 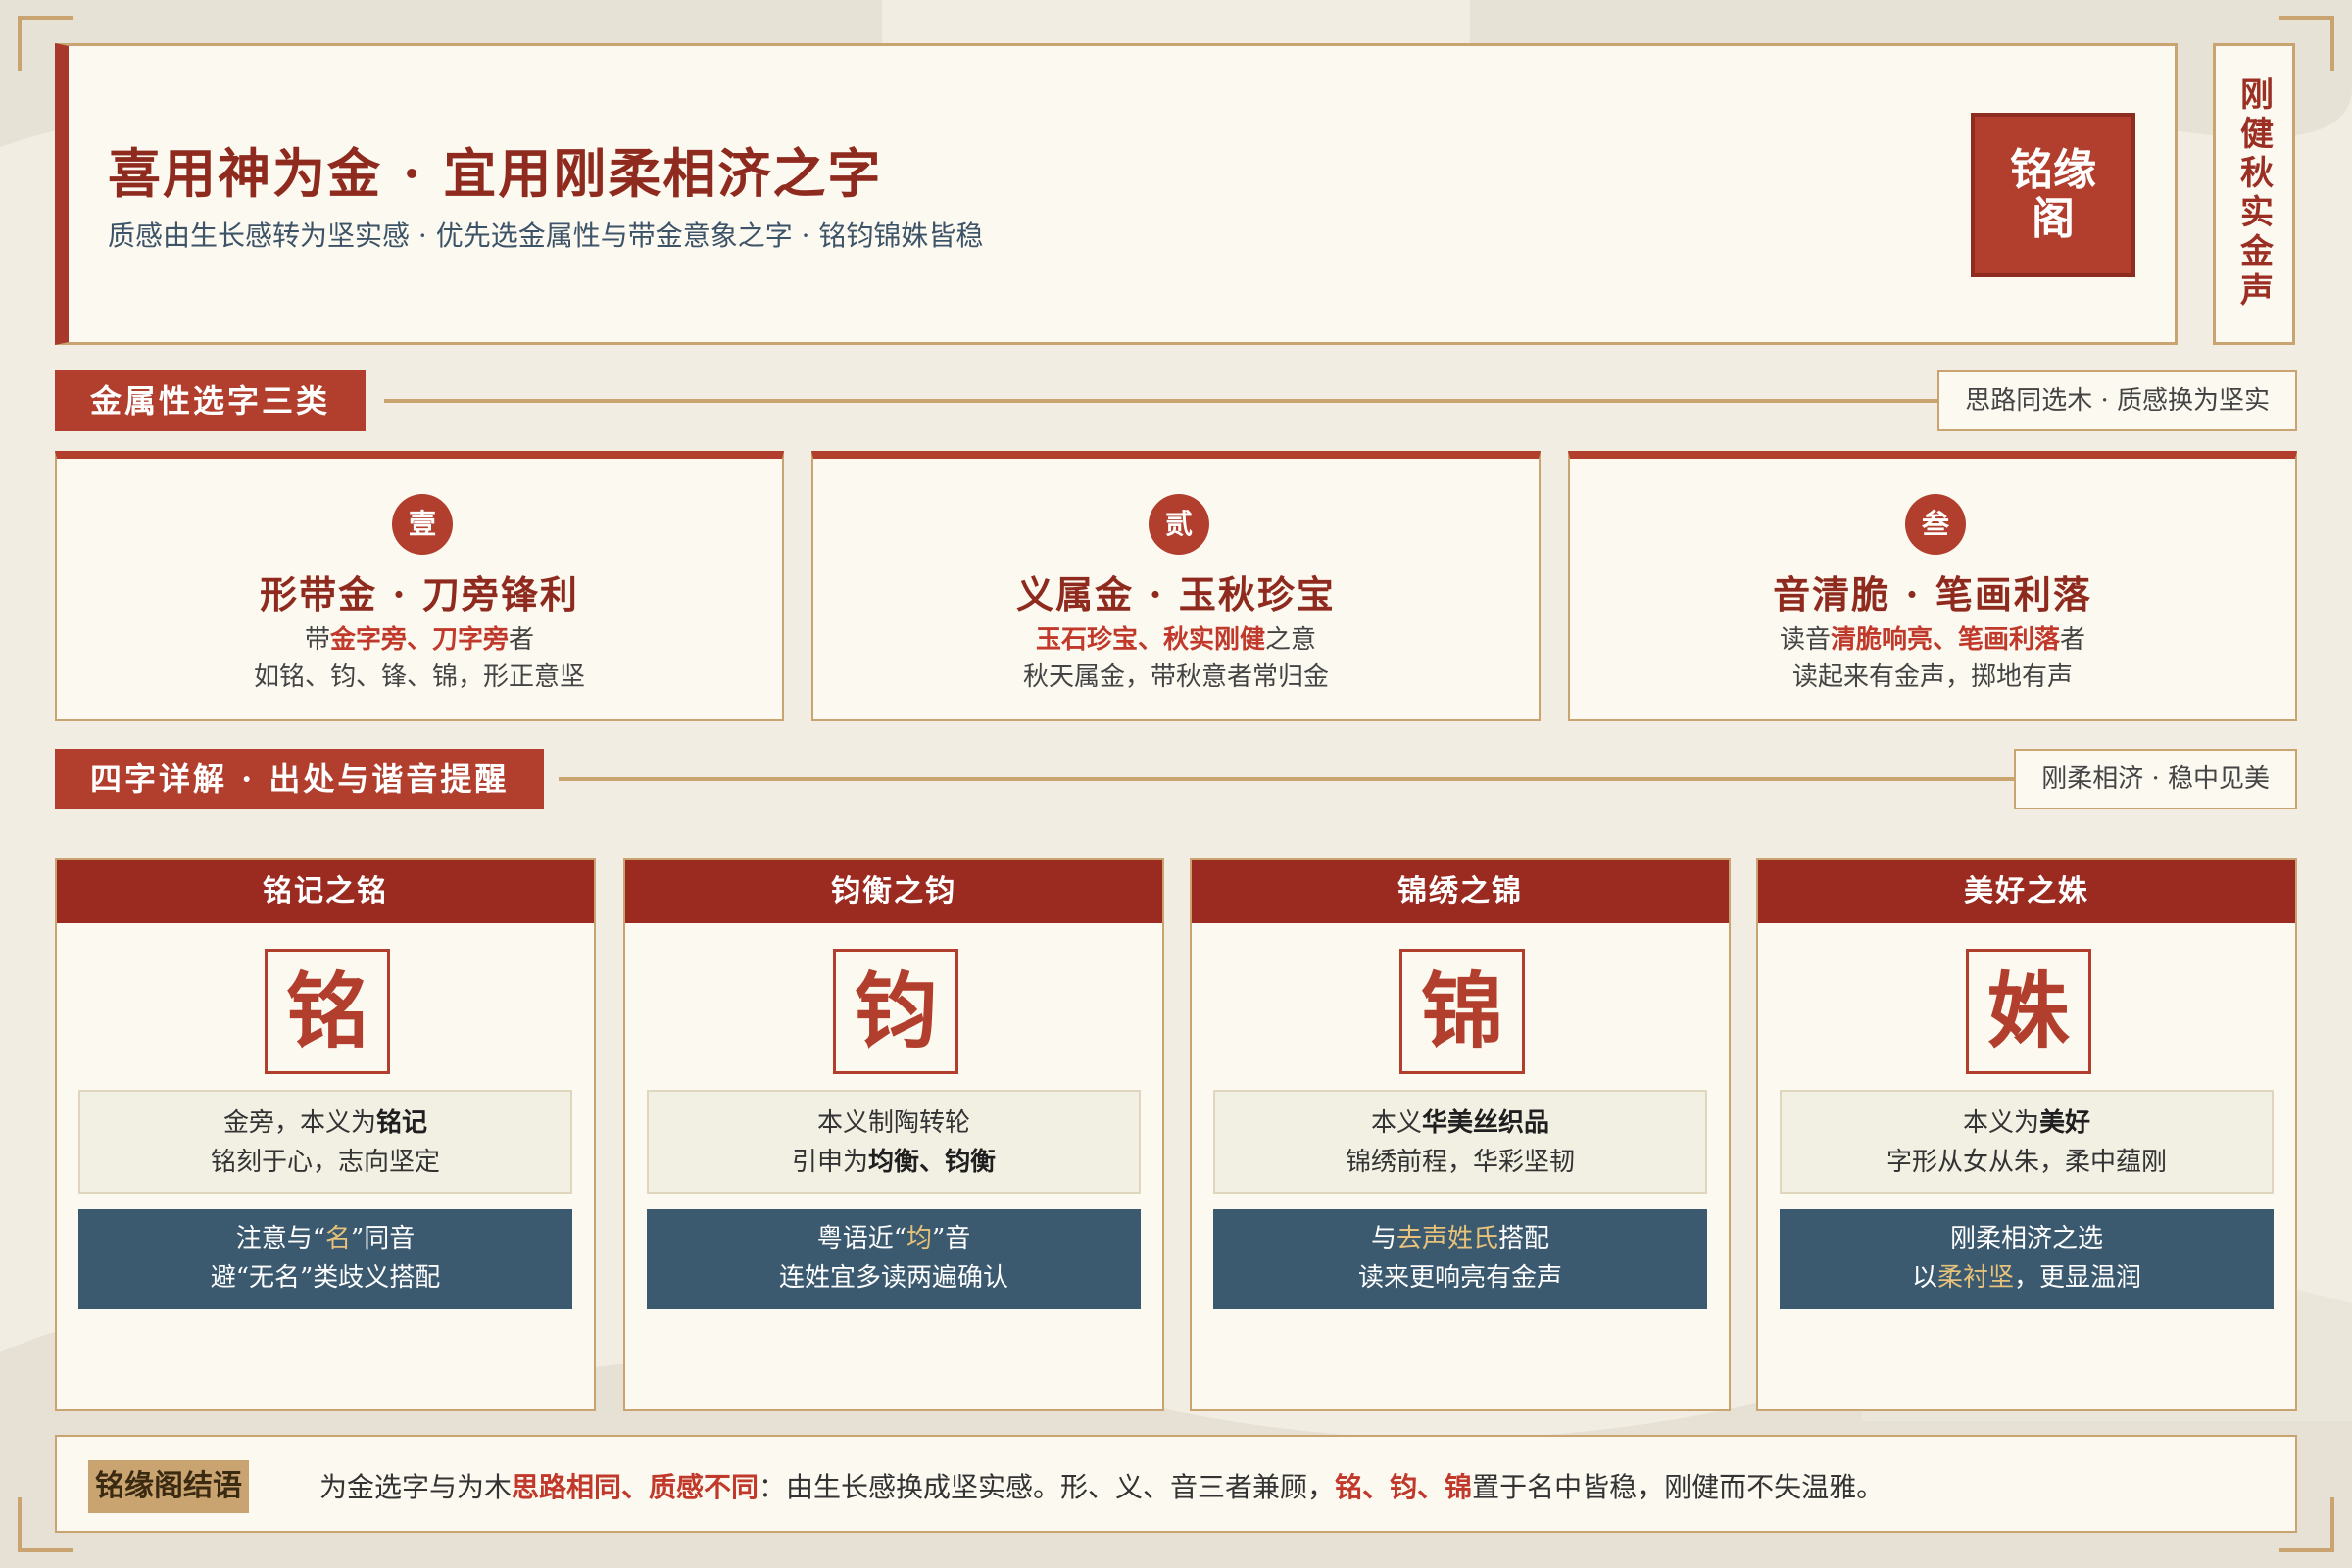 What do you see at coordinates (325, 1259) in the screenshot?
I see `character-homophone-note: 注意与“名”同音 避“无名”类歧义搭配` at bounding box center [325, 1259].